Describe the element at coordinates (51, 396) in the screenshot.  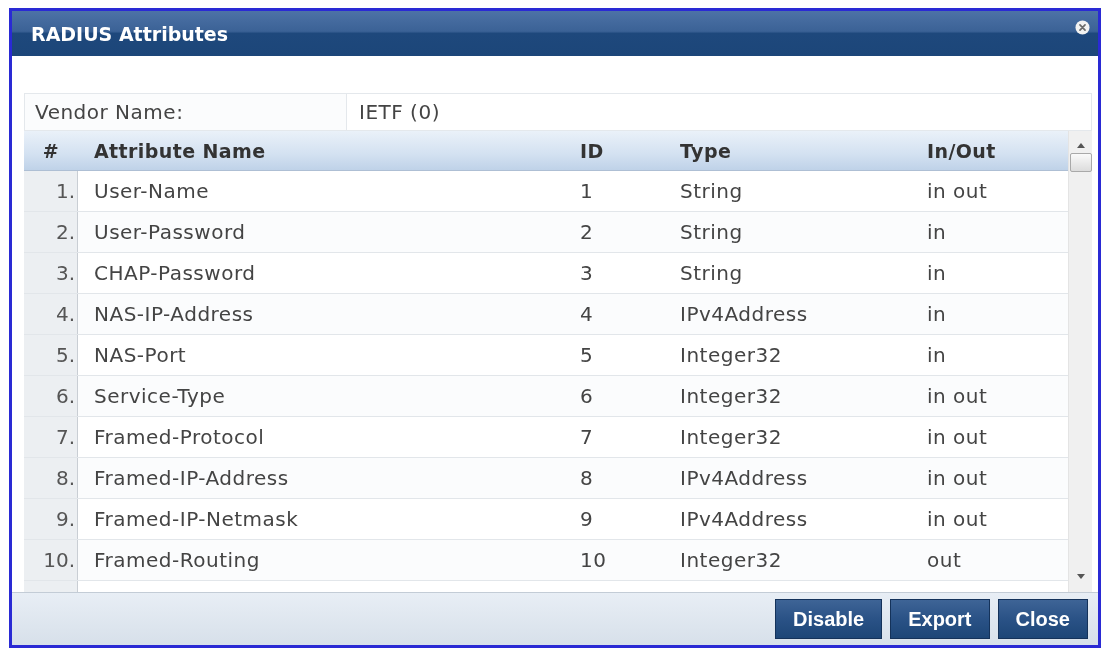
I see `row-number: 6.` at that location.